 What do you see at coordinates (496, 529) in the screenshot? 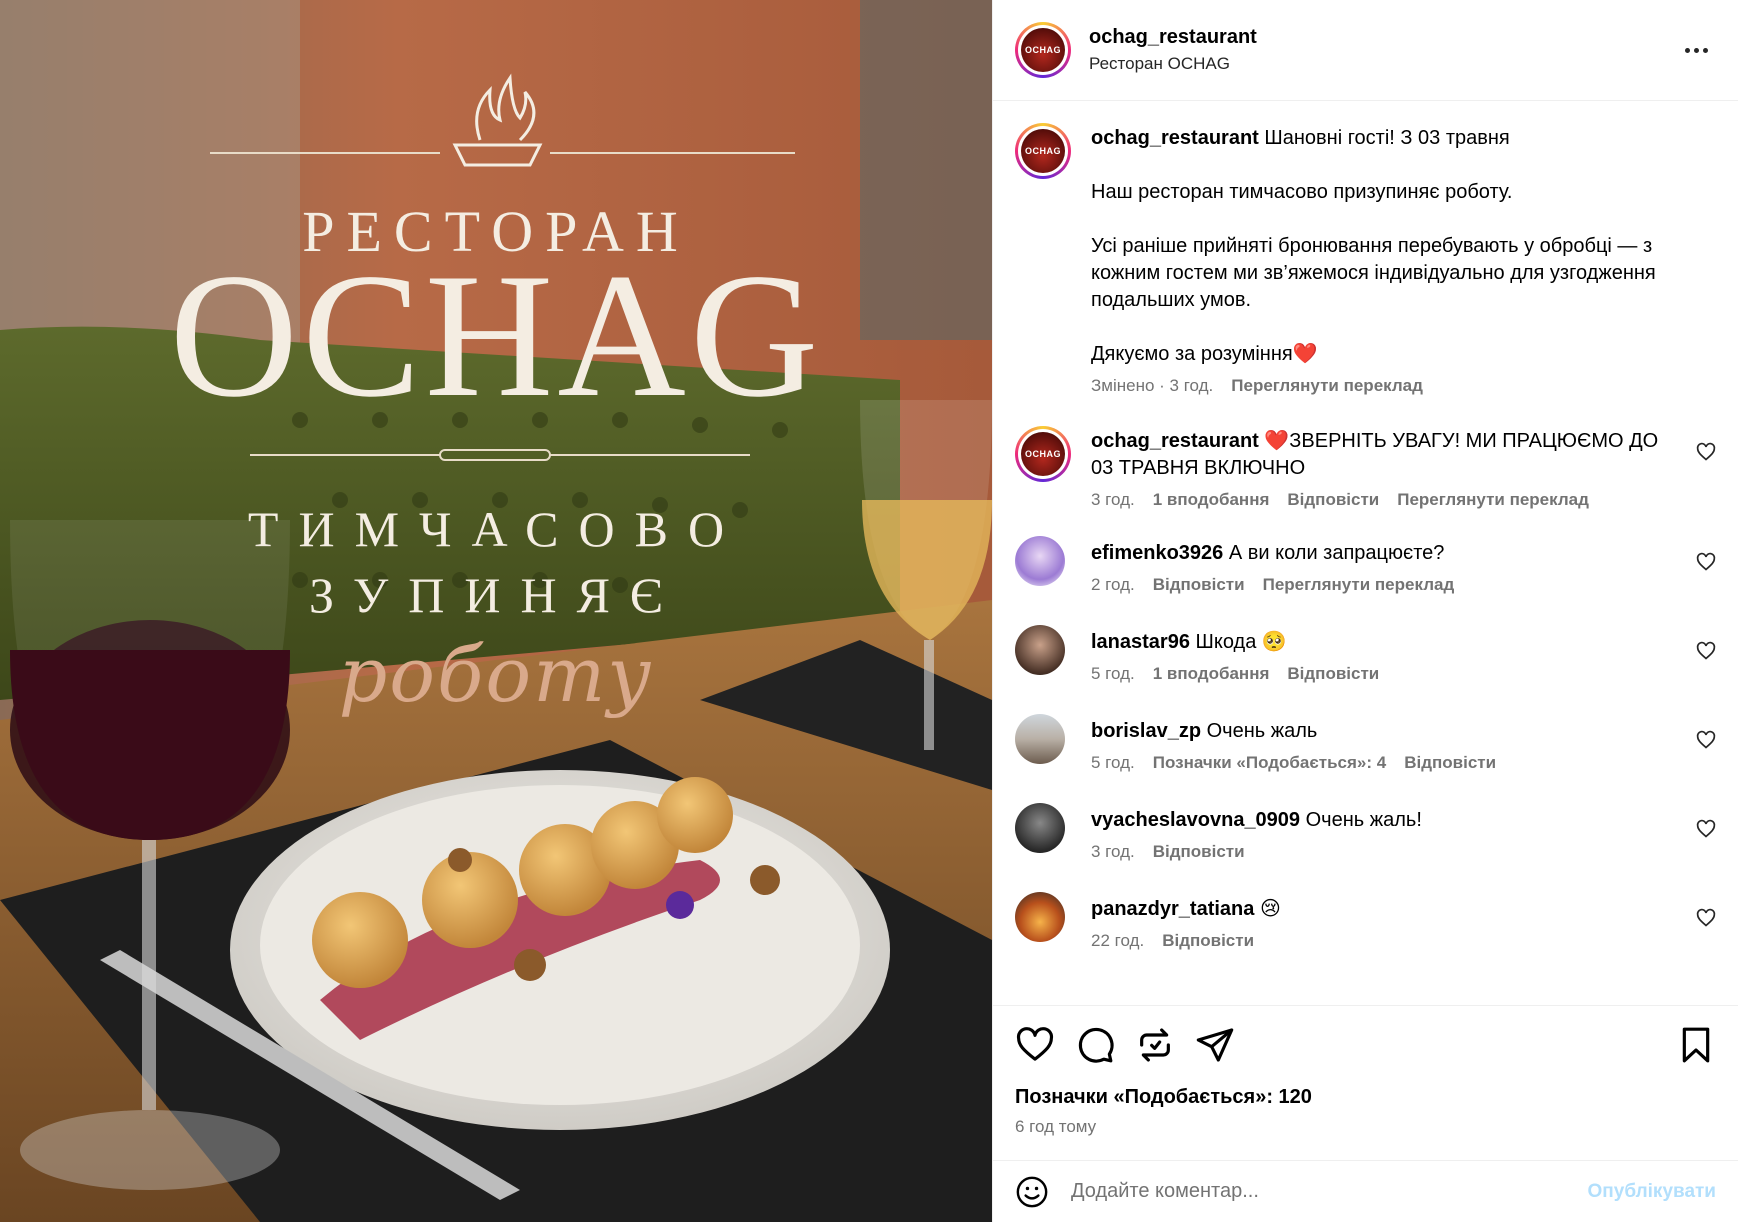
I see `overlay-temporarily: ТИМЧАСОВО` at bounding box center [496, 529].